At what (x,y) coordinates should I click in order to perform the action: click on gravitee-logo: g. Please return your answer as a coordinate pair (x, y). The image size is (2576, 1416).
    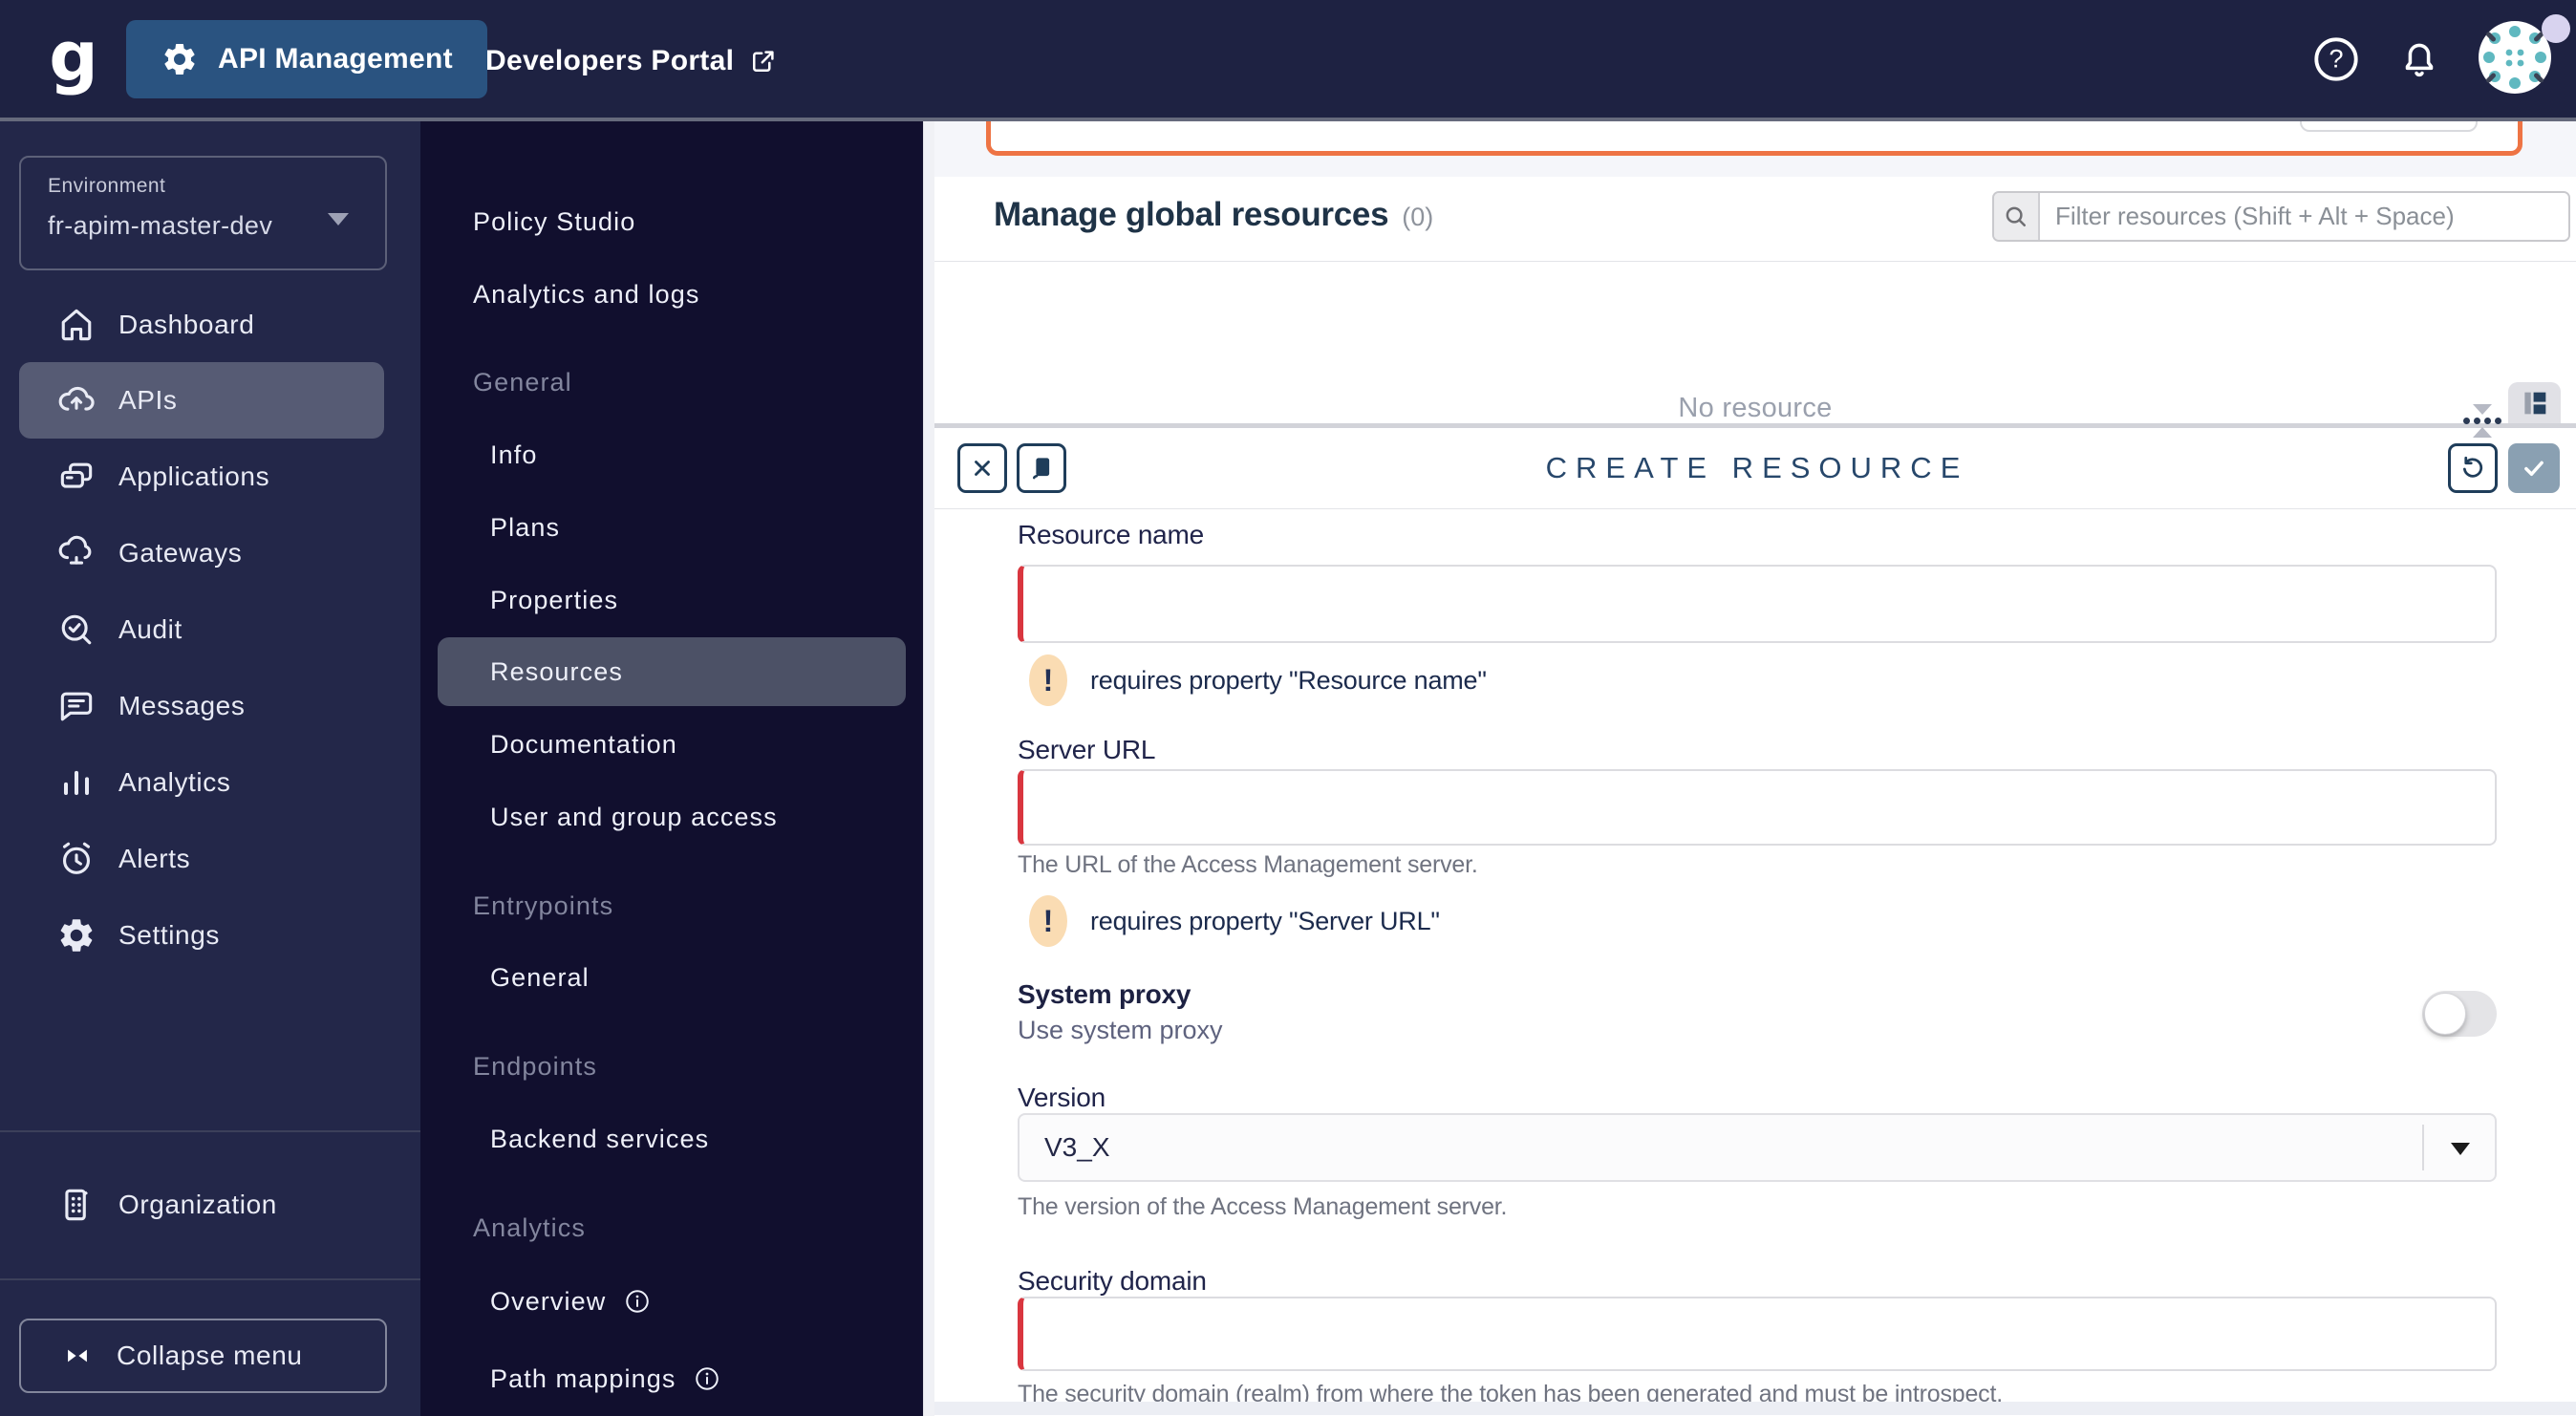
    Looking at the image, I should click on (73, 59).